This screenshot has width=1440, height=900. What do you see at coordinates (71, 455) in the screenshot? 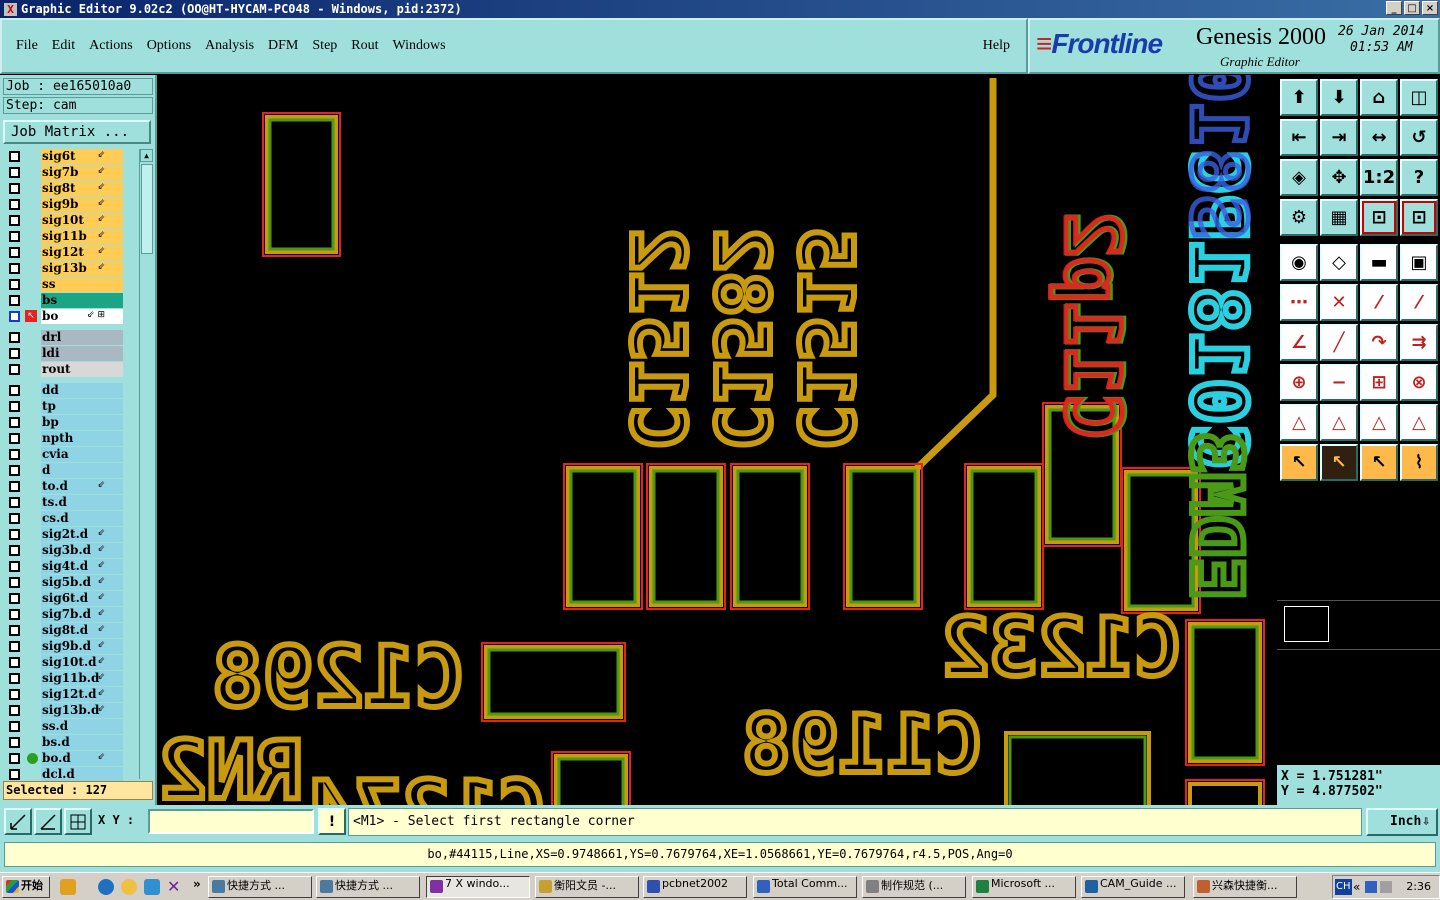
I see `layer-row-cvia: cvia` at bounding box center [71, 455].